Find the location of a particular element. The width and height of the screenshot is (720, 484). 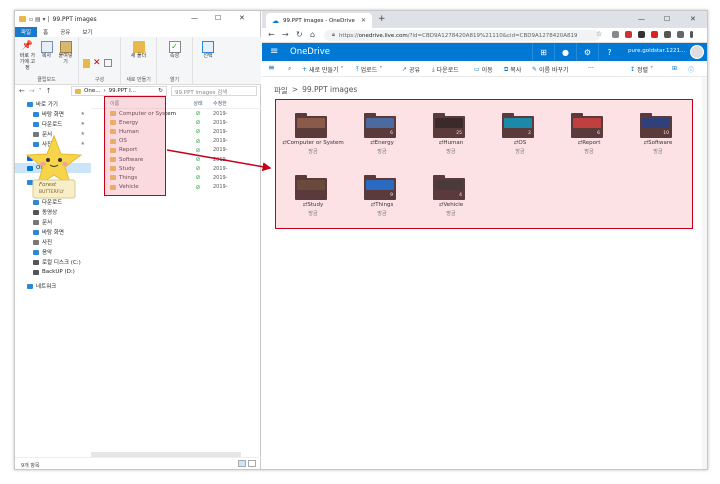

folder-tile: ⇄Computer or System 방금 is located at coordinates (313, 129).